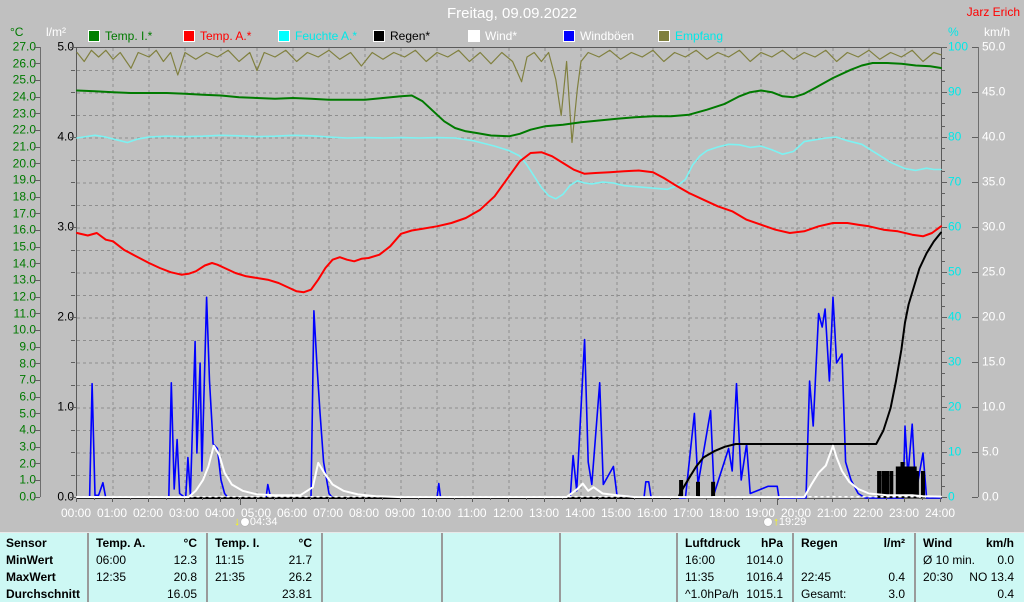 This screenshot has width=1024, height=602. I want to click on axis-tick-label-humidity_pct: 30, so click(955, 361).